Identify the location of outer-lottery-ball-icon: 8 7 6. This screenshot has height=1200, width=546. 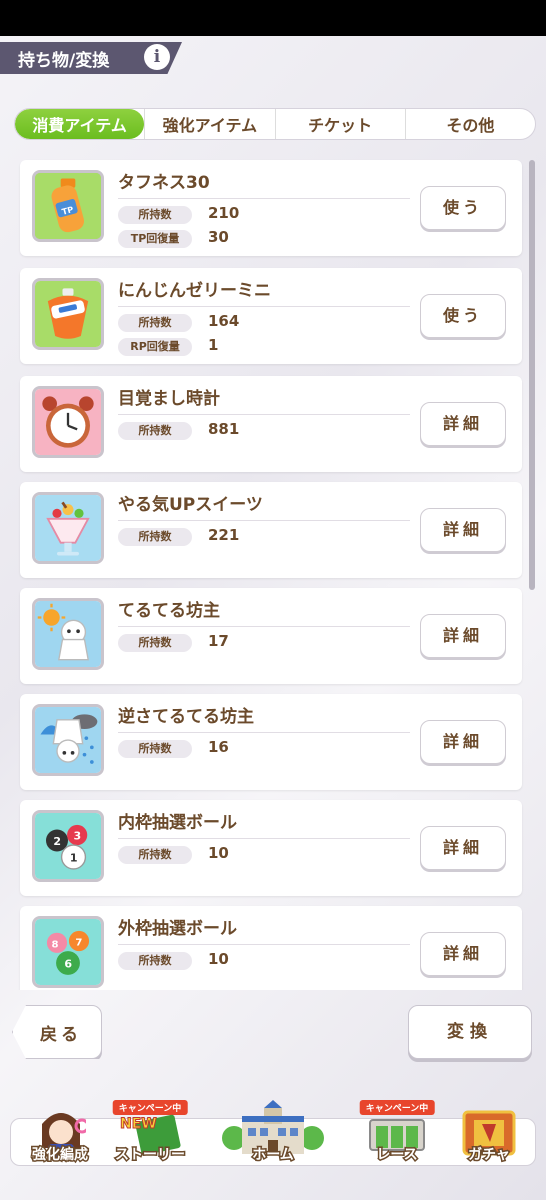
(68, 952).